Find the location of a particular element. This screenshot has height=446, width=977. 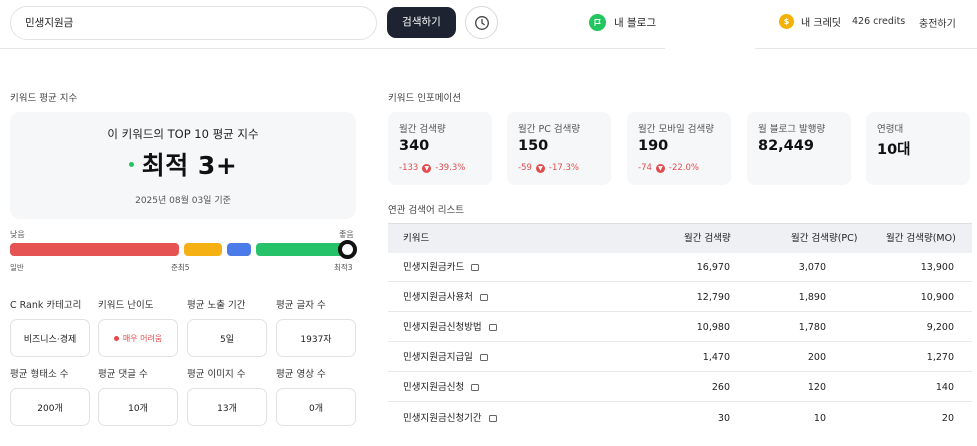

credit-display: $ 내 크레딧 426 credits is located at coordinates (842, 21).